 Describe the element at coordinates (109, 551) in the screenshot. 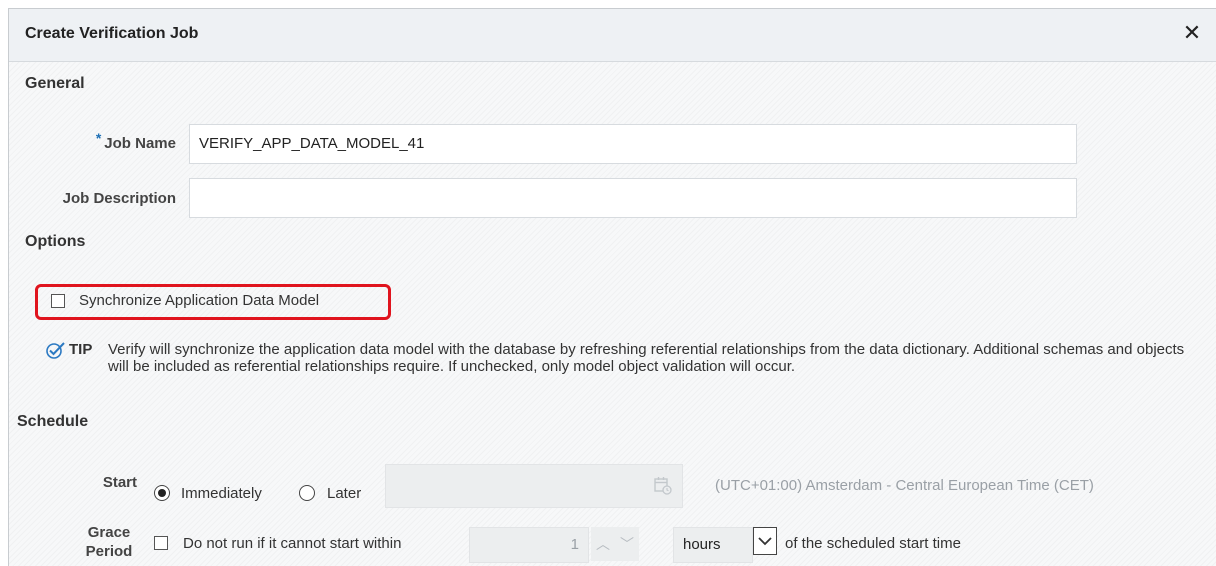

I see `grace-period-label-line2: Period` at that location.